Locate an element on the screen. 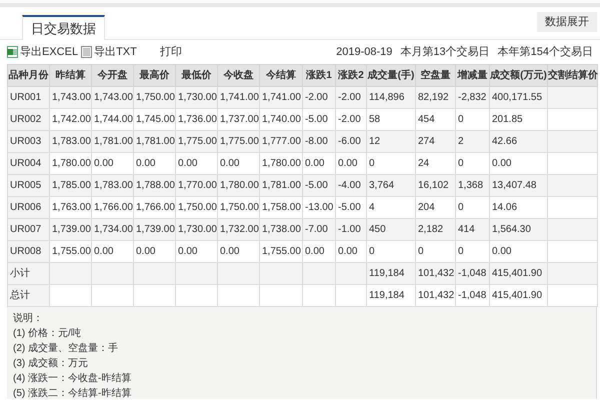  toolbar-button: 导出EXCEL is located at coordinates (42, 52).